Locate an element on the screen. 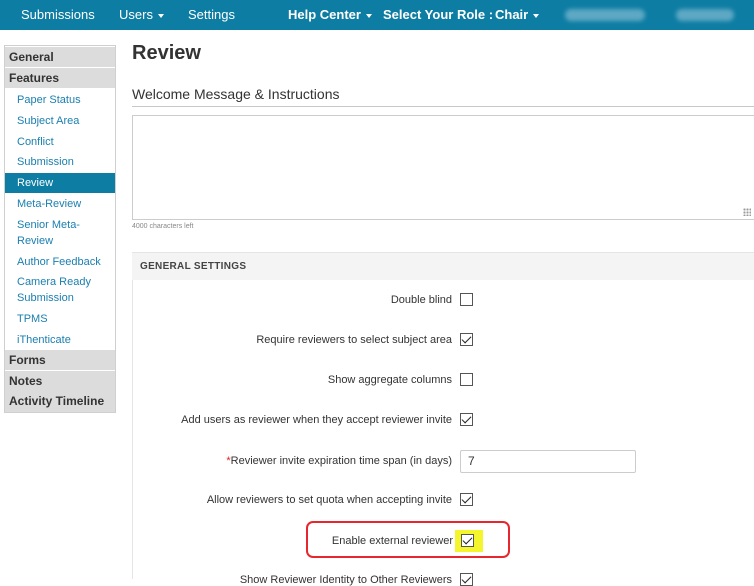  sidebar-item-subject-area: Subject Area is located at coordinates (60, 121).